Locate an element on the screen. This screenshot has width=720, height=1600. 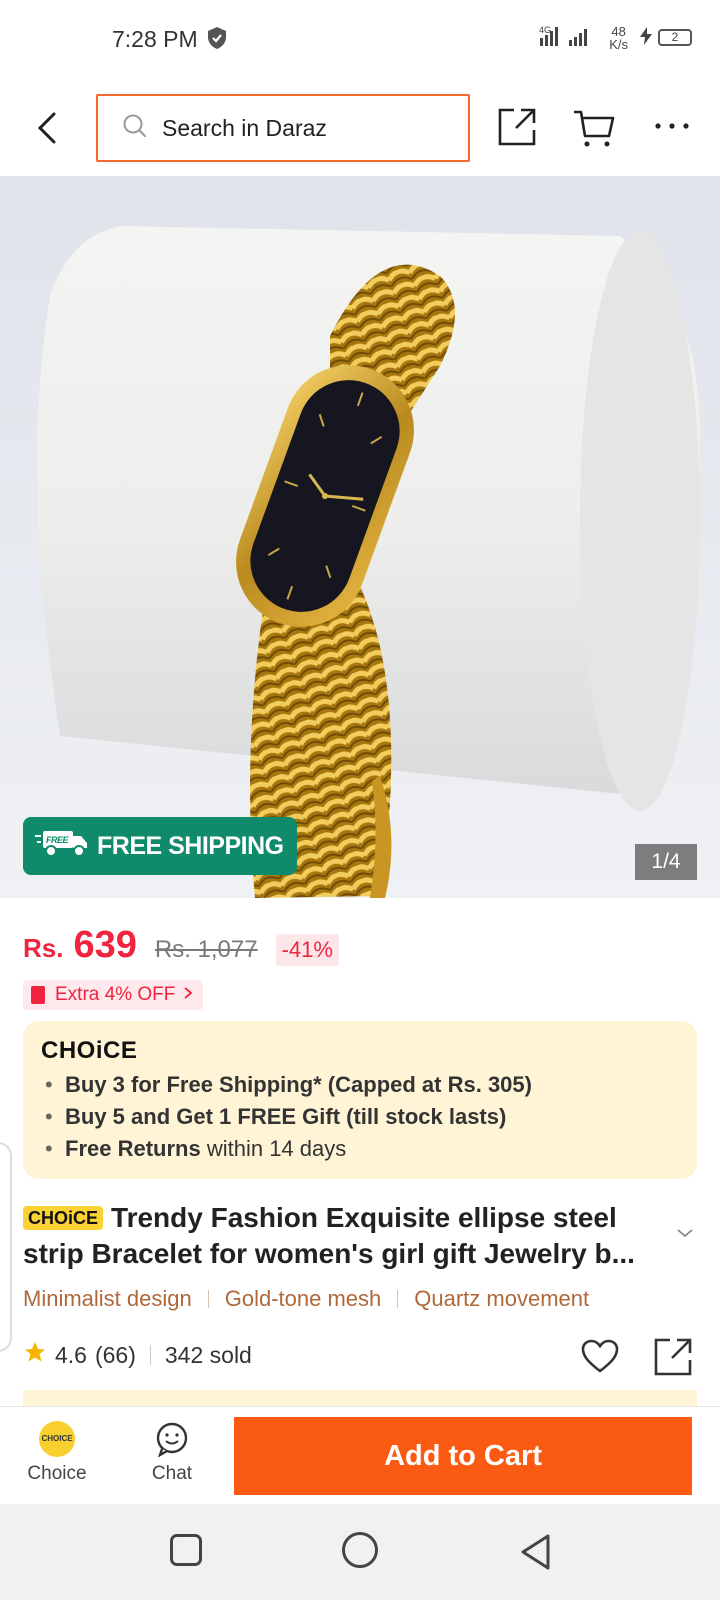
share-button is located at coordinates (517, 129).